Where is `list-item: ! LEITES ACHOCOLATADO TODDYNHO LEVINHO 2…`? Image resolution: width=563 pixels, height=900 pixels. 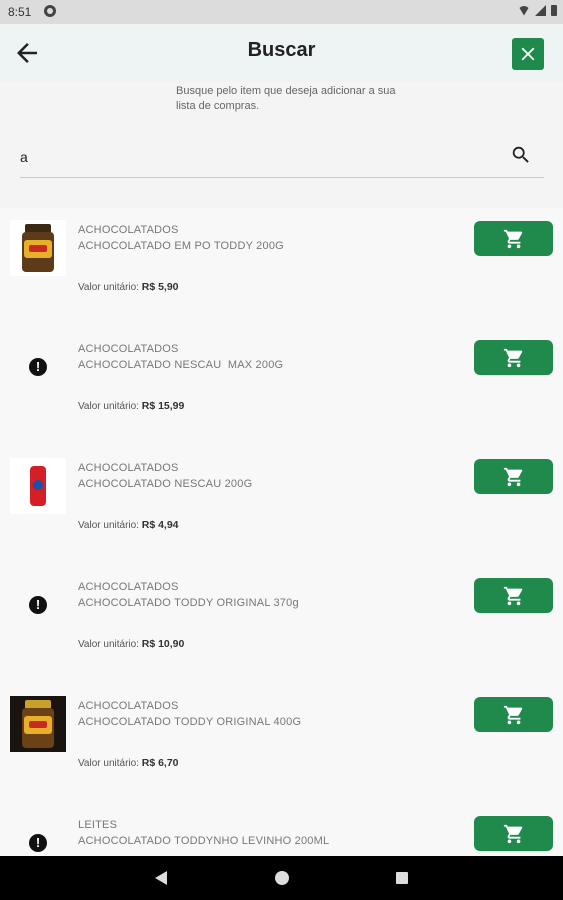
list-item: ! LEITES ACHOCOLATADO TODDYNHO LEVINHO 2… is located at coordinates (281, 829).